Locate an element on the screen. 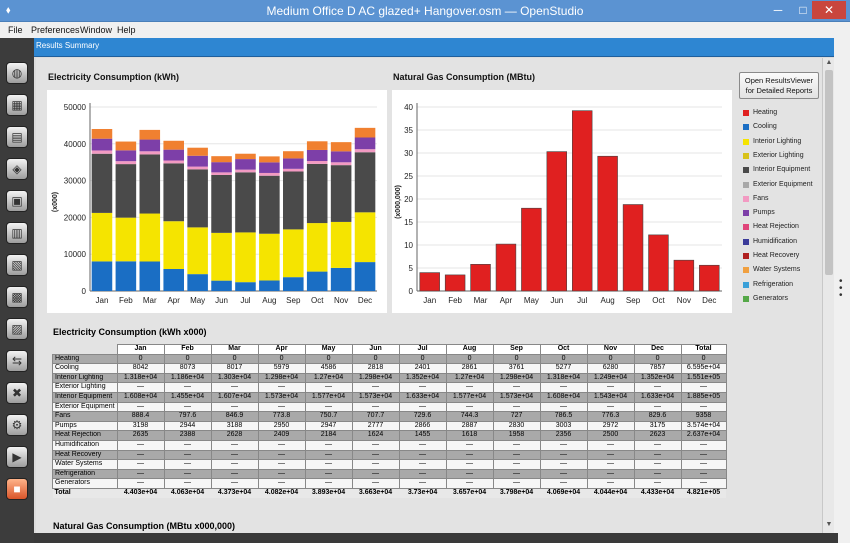 This screenshot has height=543, width=850. simulation-settings-icon: ✖ is located at coordinates (17, 393).